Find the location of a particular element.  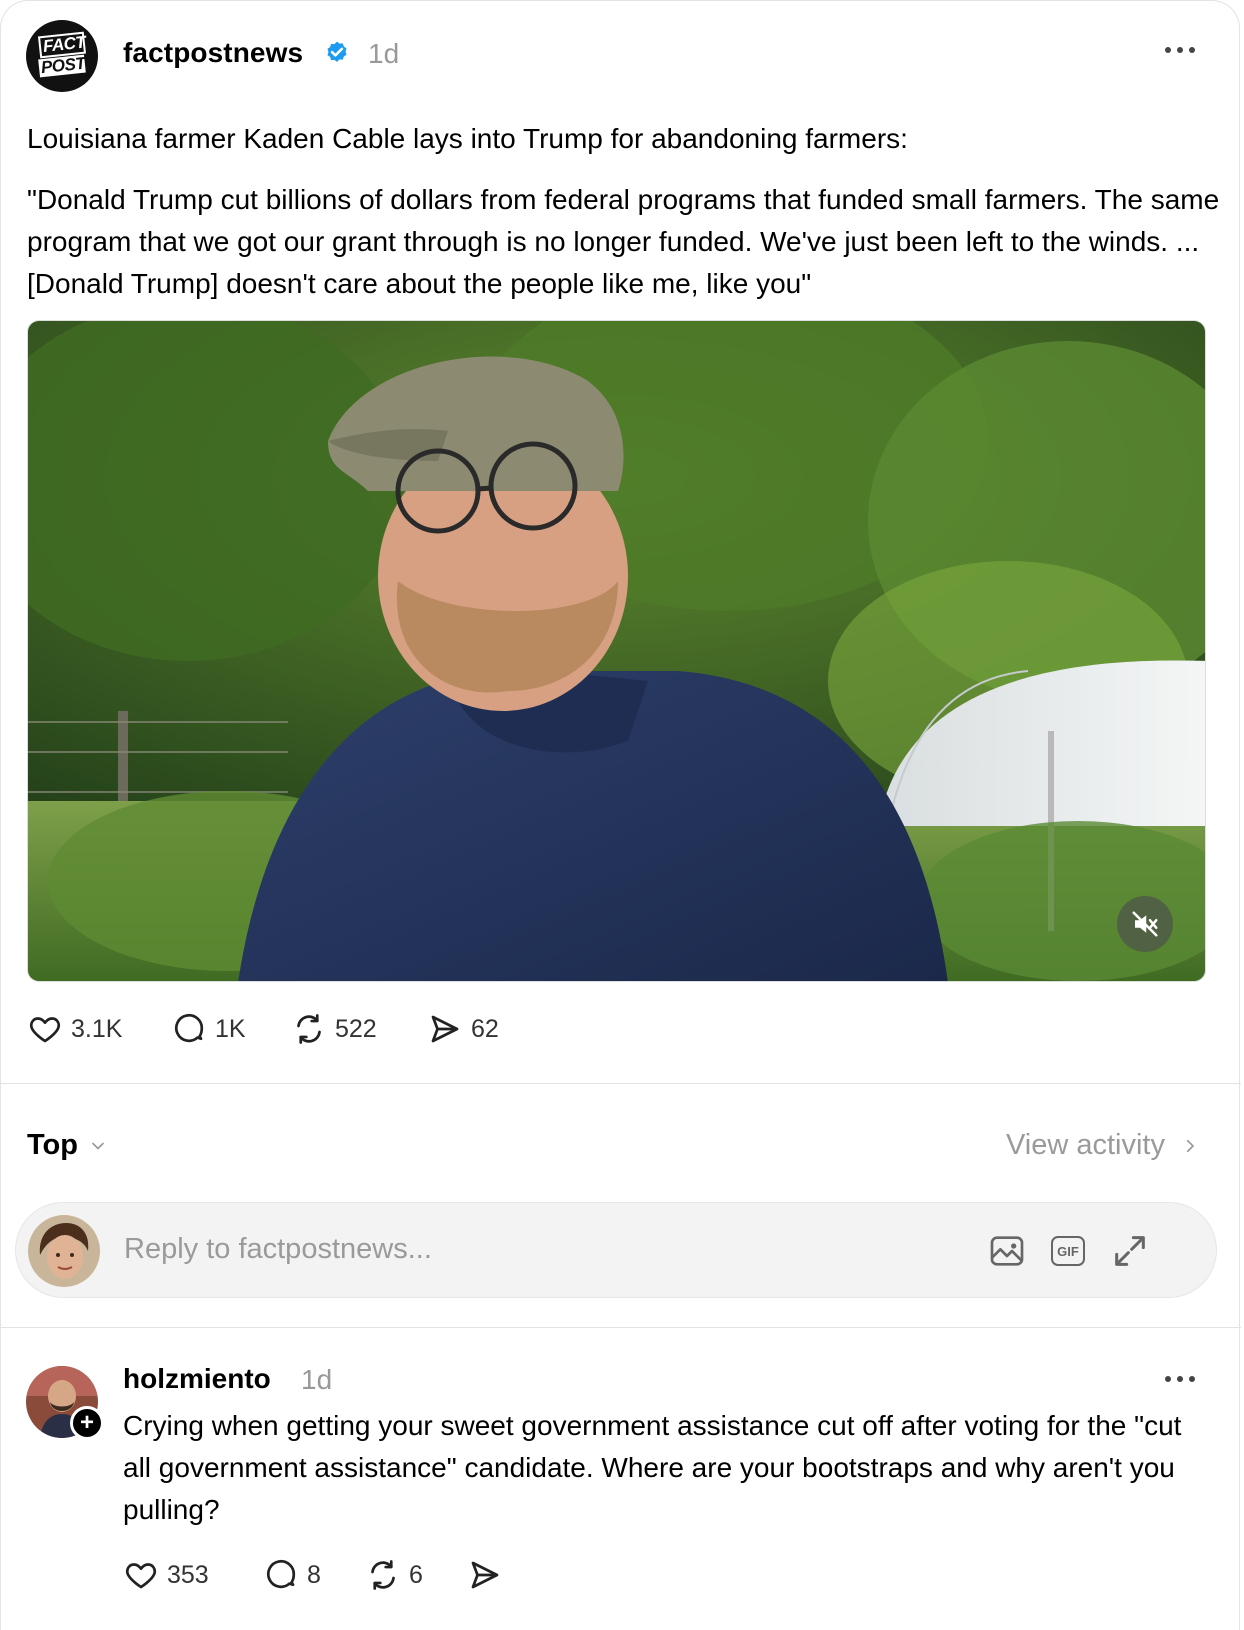

comment-timestamp: 1d is located at coordinates (317, 1379).